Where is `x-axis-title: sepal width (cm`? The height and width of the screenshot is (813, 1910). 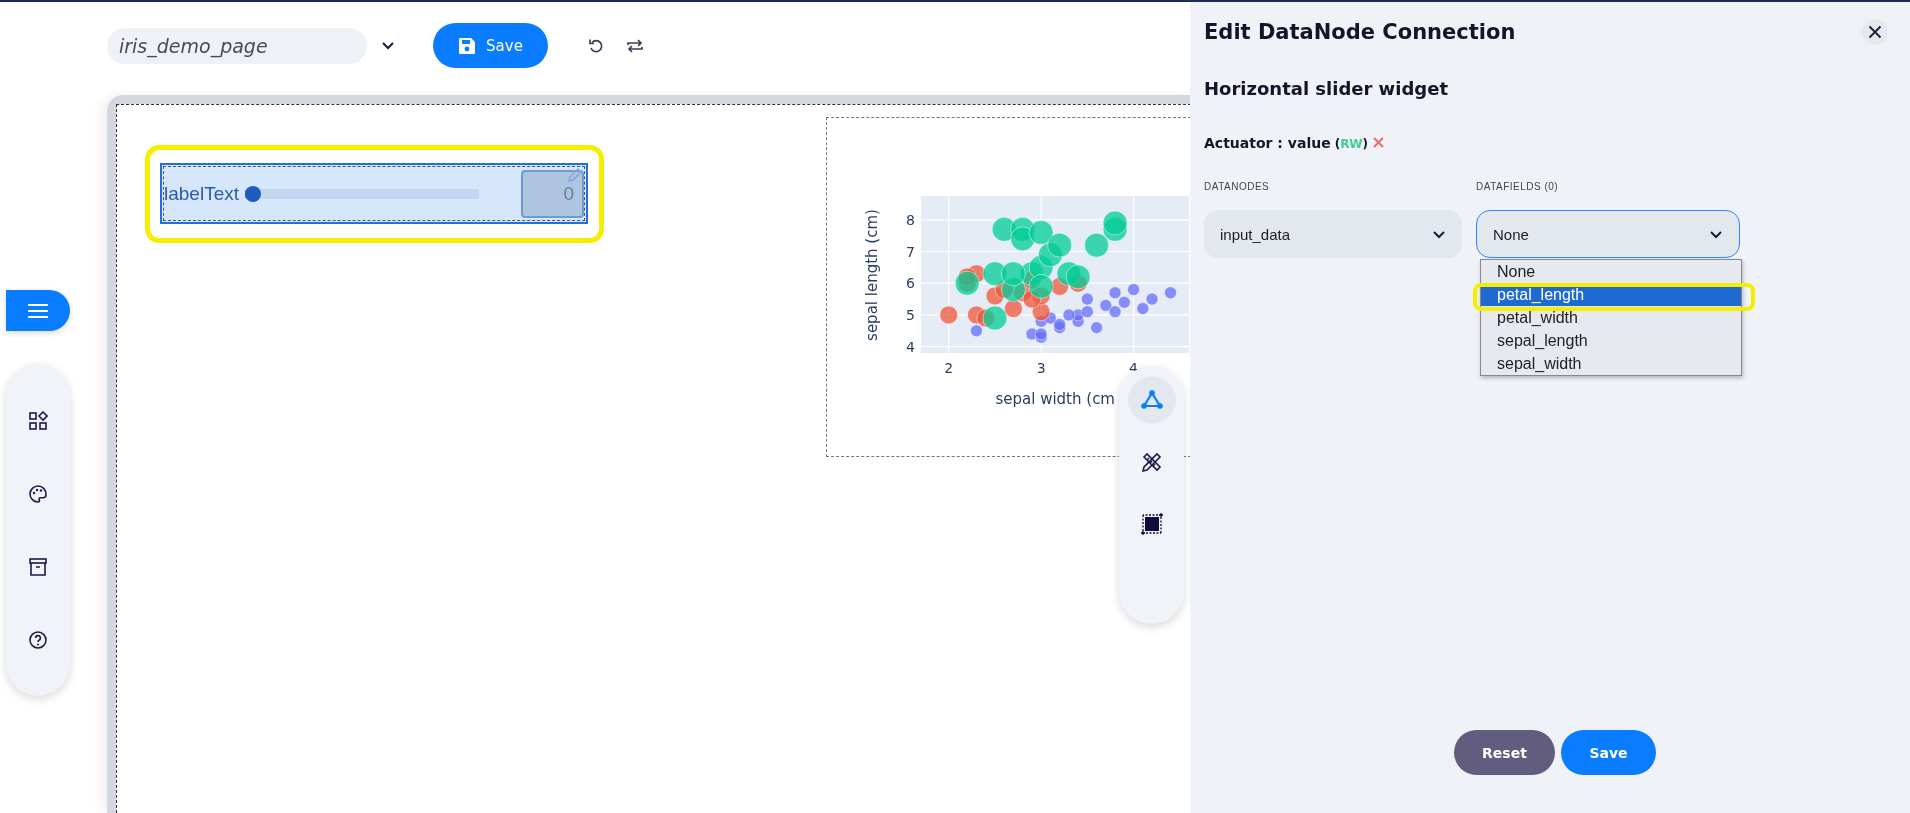 x-axis-title: sepal width (cm is located at coordinates (1055, 399).